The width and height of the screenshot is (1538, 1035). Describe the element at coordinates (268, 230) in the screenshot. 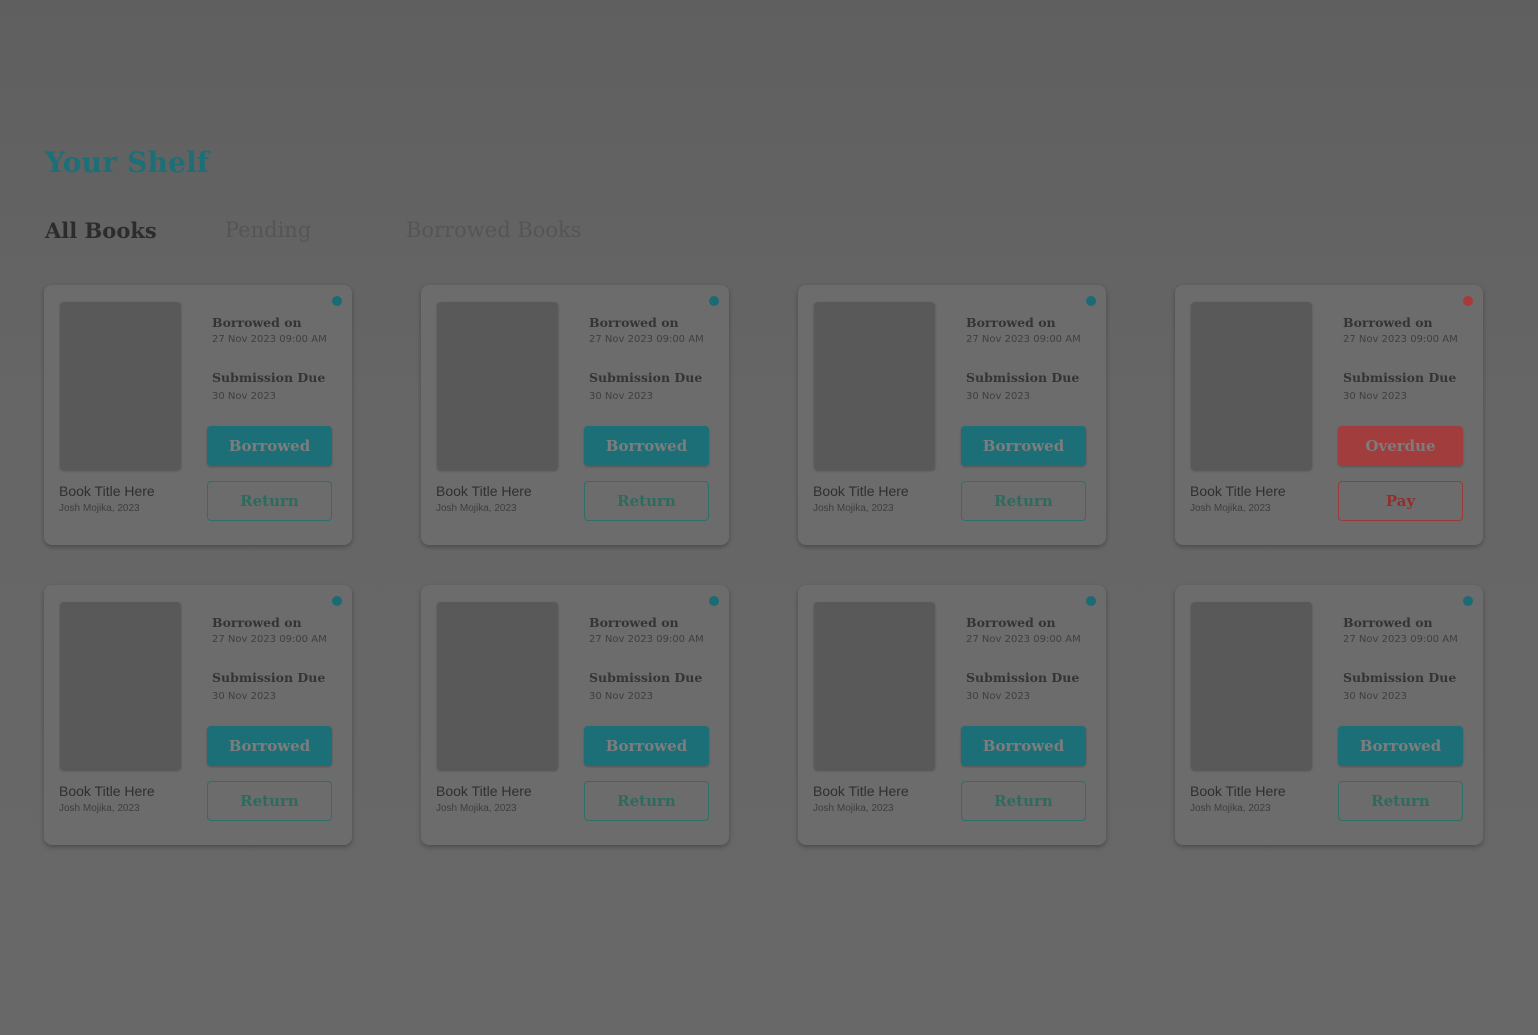

I see `tab-pending: Pending` at that location.